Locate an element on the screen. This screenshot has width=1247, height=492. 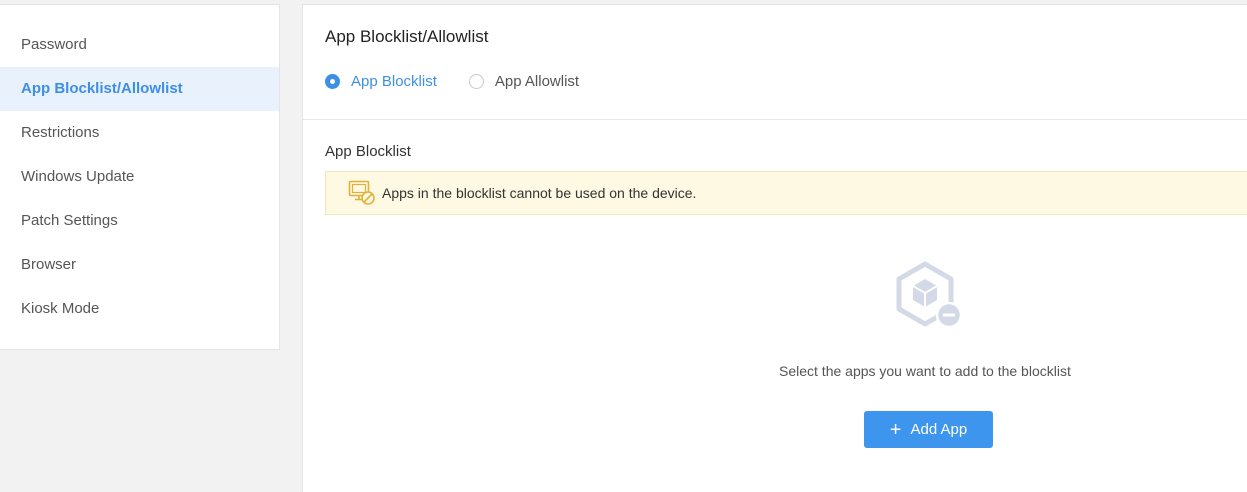
sidebar-item-windows-update: Windows Update is located at coordinates (139, 177).